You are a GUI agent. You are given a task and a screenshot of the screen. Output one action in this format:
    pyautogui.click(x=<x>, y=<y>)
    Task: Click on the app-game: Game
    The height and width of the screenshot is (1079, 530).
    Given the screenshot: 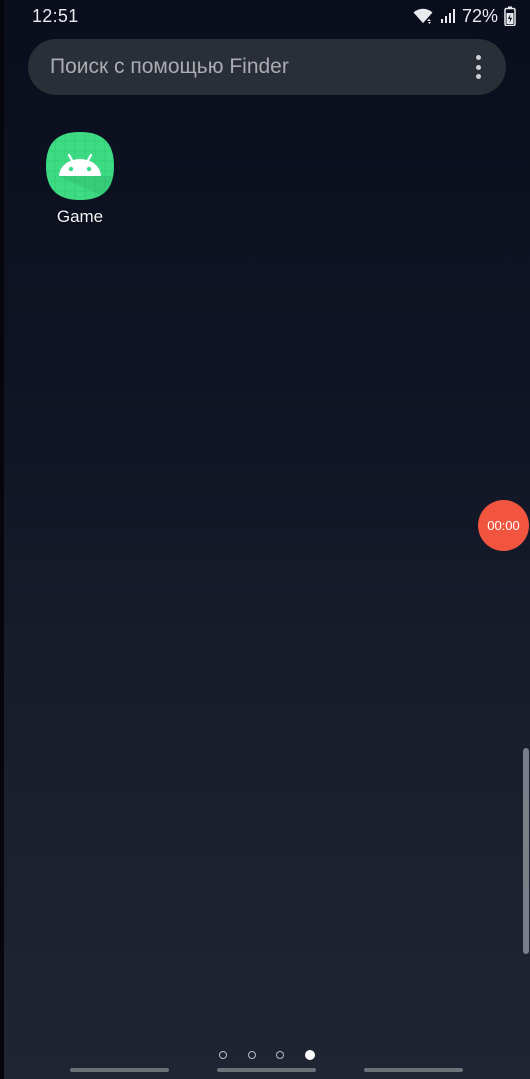 What is the action you would take?
    pyautogui.click(x=80, y=179)
    